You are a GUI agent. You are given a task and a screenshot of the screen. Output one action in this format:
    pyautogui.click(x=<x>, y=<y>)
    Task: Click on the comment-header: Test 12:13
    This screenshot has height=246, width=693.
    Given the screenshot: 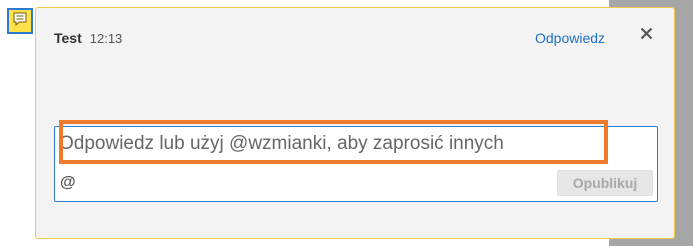 What is the action you would take?
    pyautogui.click(x=88, y=38)
    